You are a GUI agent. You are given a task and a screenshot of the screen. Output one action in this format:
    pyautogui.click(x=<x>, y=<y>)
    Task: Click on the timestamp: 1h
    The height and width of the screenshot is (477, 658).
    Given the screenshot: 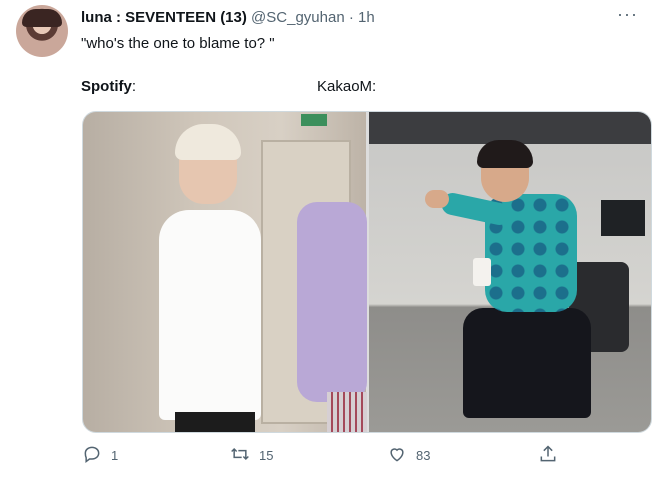 What is the action you would take?
    pyautogui.click(x=366, y=17)
    